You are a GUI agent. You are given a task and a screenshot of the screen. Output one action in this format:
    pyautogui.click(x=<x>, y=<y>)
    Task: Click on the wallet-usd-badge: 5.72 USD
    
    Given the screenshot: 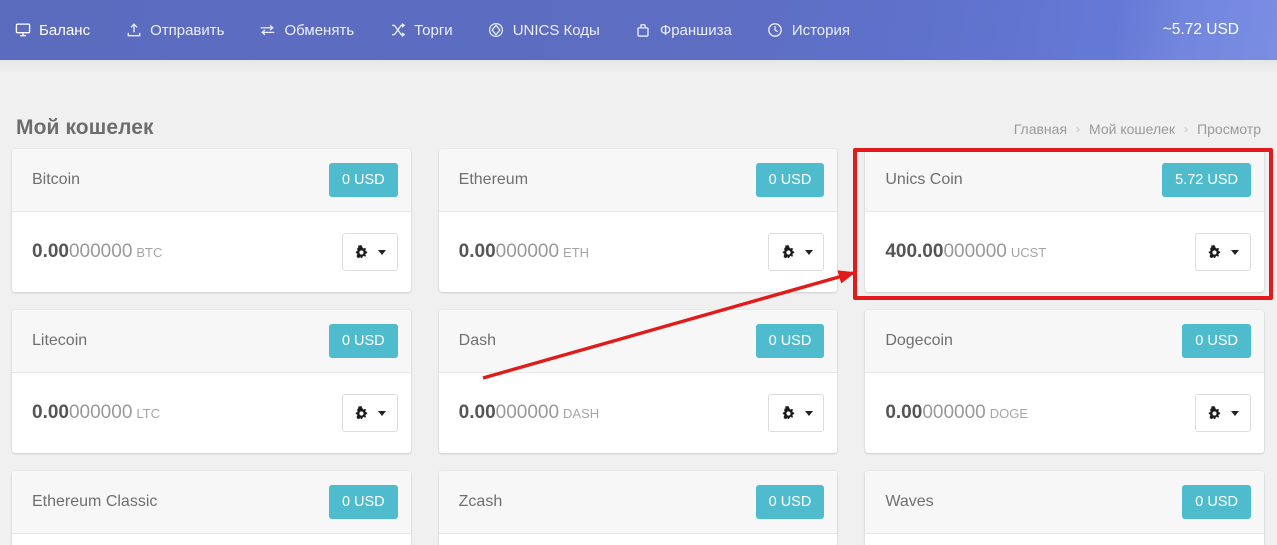 What is the action you would take?
    pyautogui.click(x=1206, y=180)
    